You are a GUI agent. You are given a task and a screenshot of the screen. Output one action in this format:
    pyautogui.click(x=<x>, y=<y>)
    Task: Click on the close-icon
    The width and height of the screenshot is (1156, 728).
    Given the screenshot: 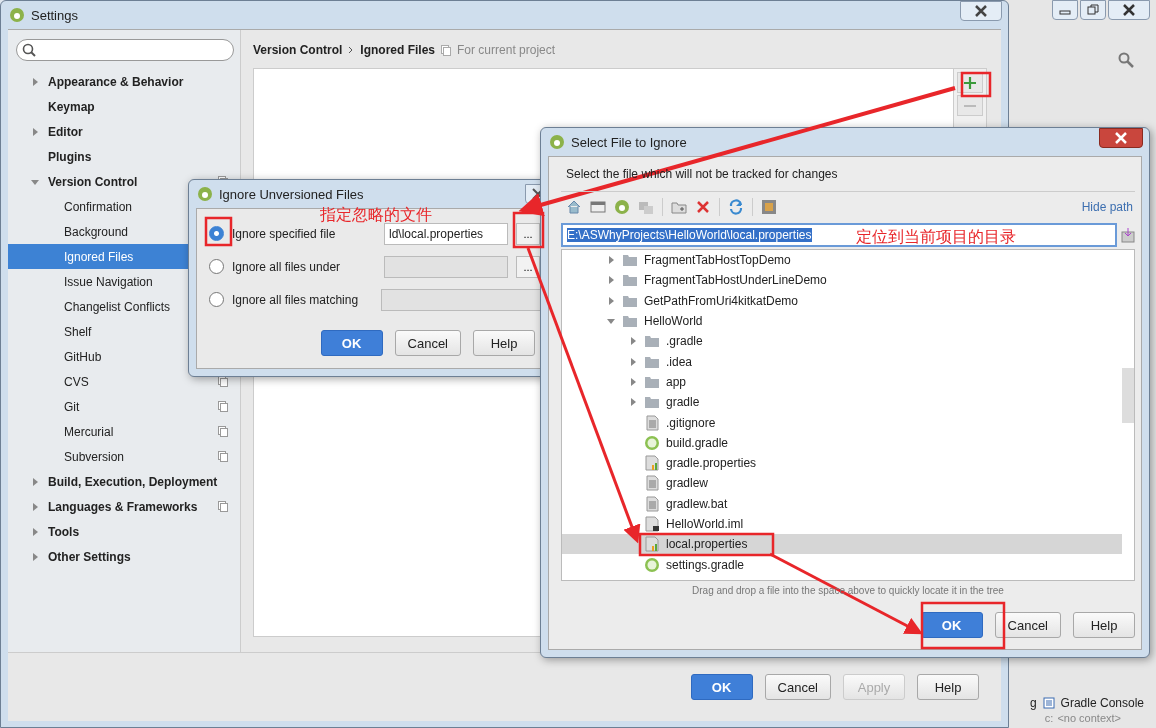 What is the action you would take?
    pyautogui.click(x=981, y=11)
    